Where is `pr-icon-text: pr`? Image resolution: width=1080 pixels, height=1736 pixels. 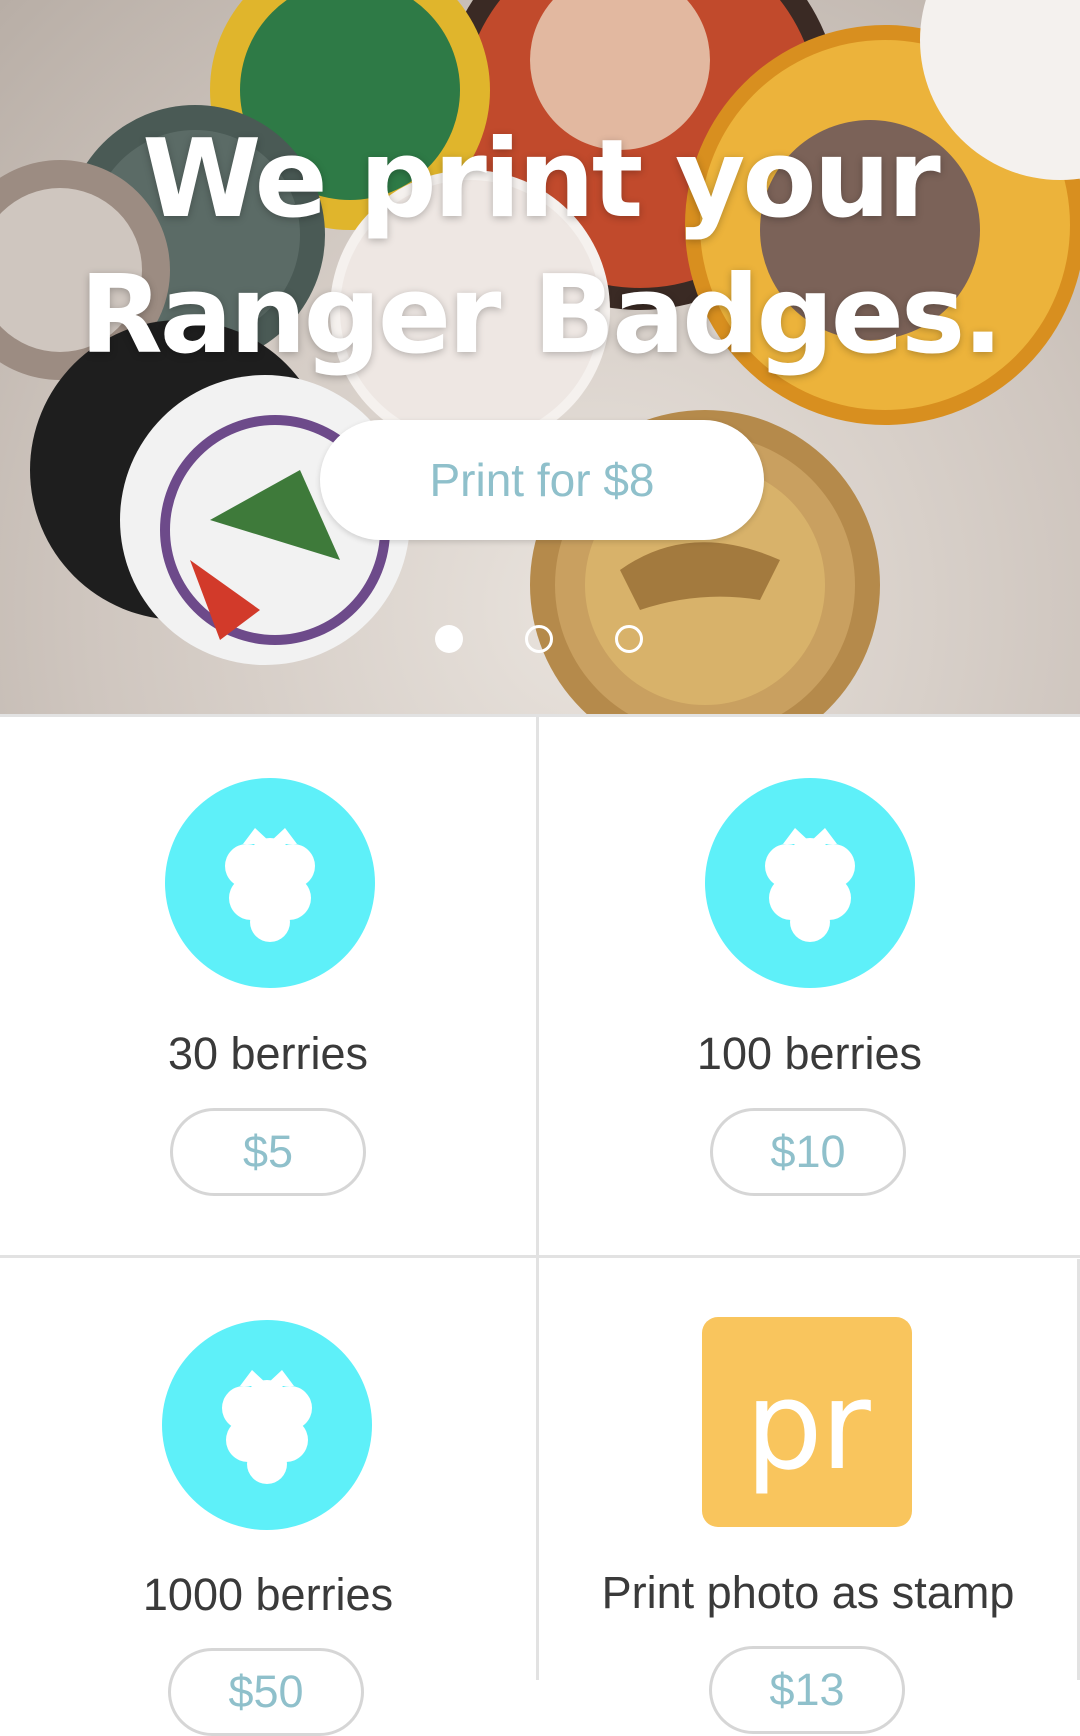 pr-icon-text: pr is located at coordinates (808, 1426).